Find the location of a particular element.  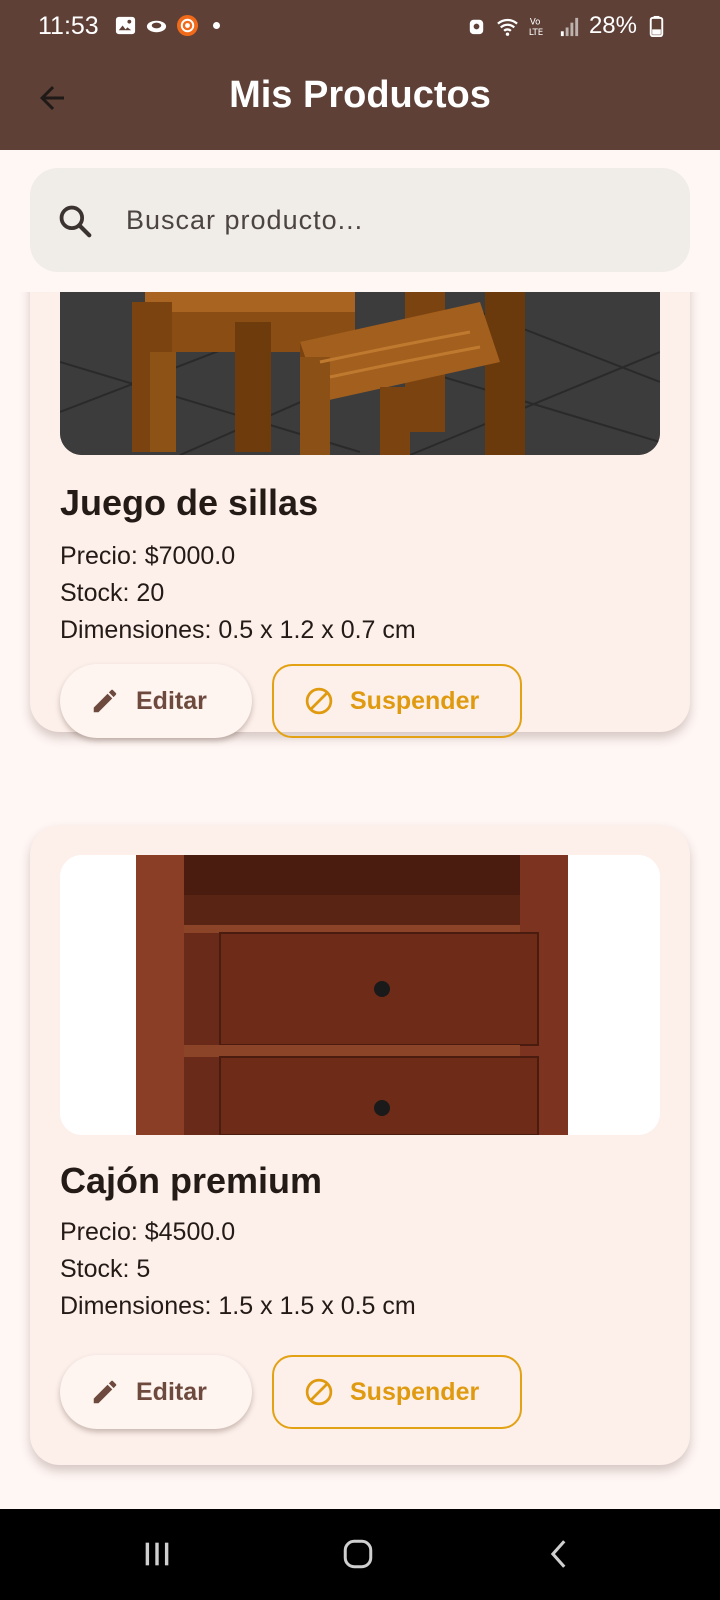

status-bar: 11:53 Vo LTE 28% is located at coordinates (360, 27).